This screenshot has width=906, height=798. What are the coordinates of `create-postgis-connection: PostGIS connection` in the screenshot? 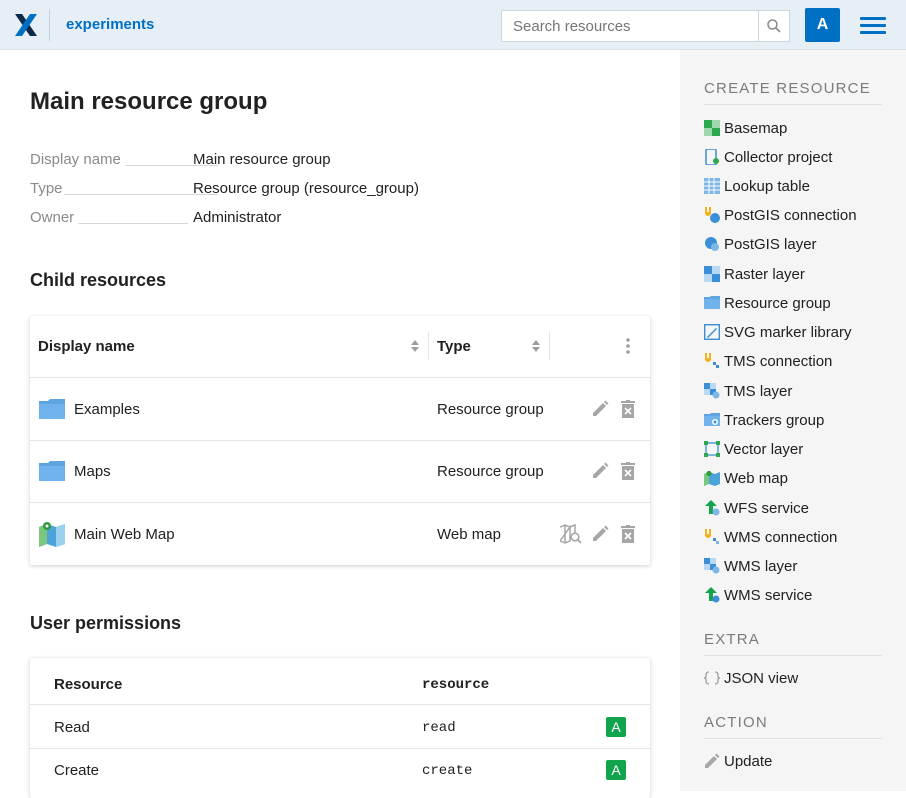 It's located at (780, 215).